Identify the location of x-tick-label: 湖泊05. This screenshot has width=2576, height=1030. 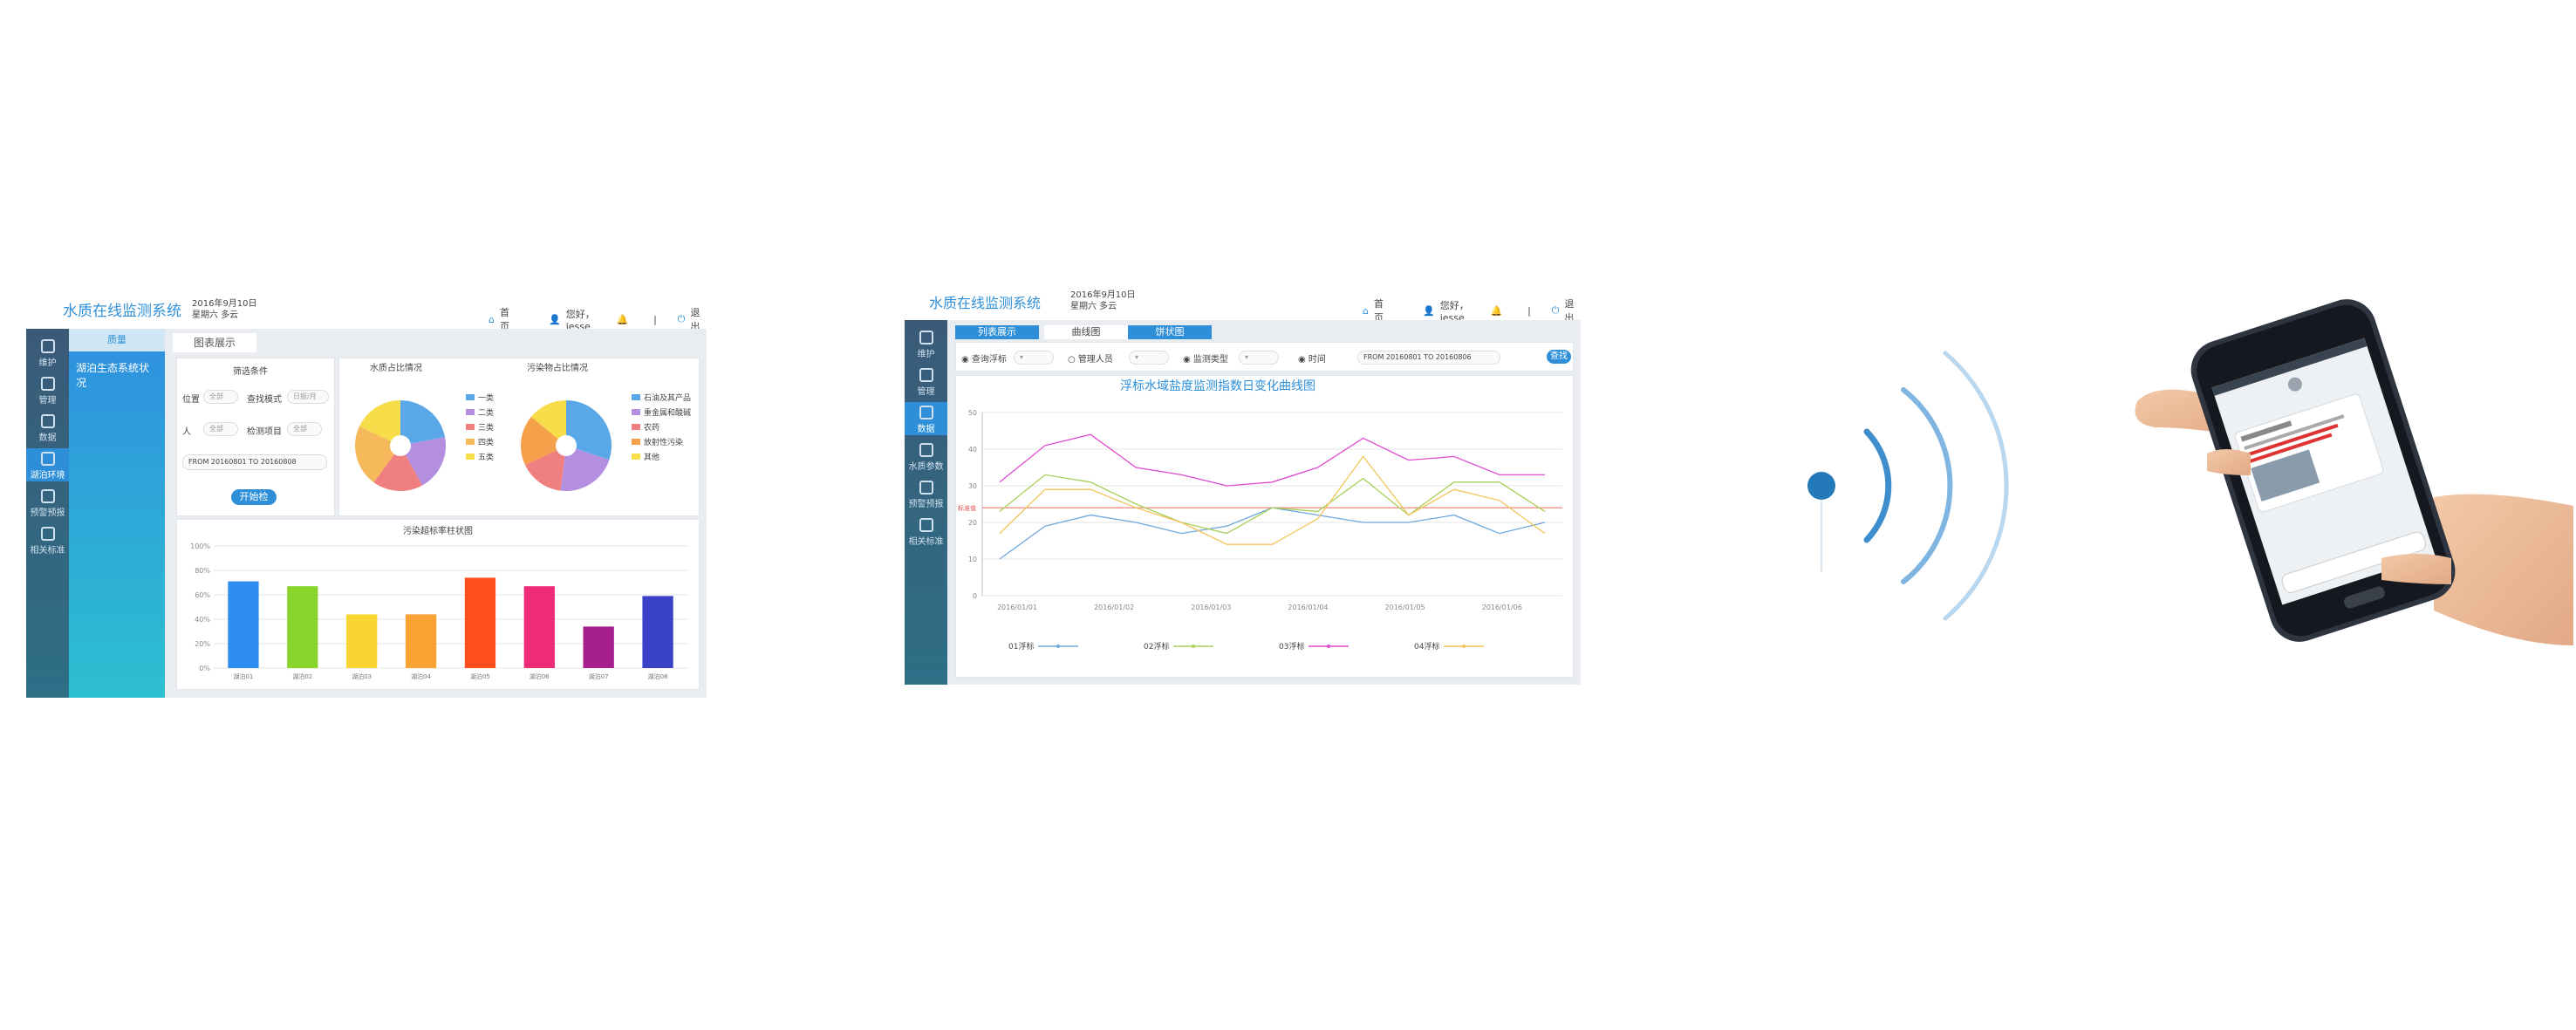
(480, 676).